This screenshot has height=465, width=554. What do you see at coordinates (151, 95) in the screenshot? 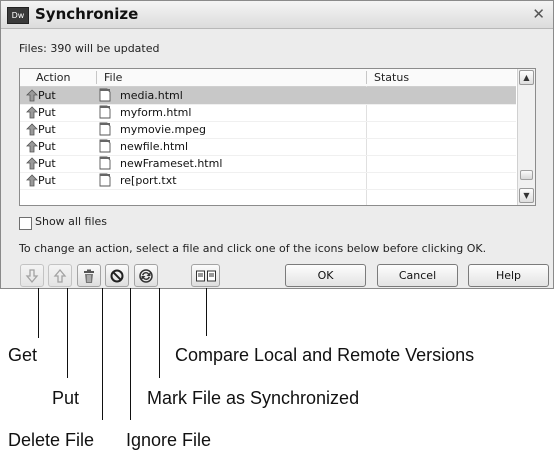
I see `row-file-name: media.html` at bounding box center [151, 95].